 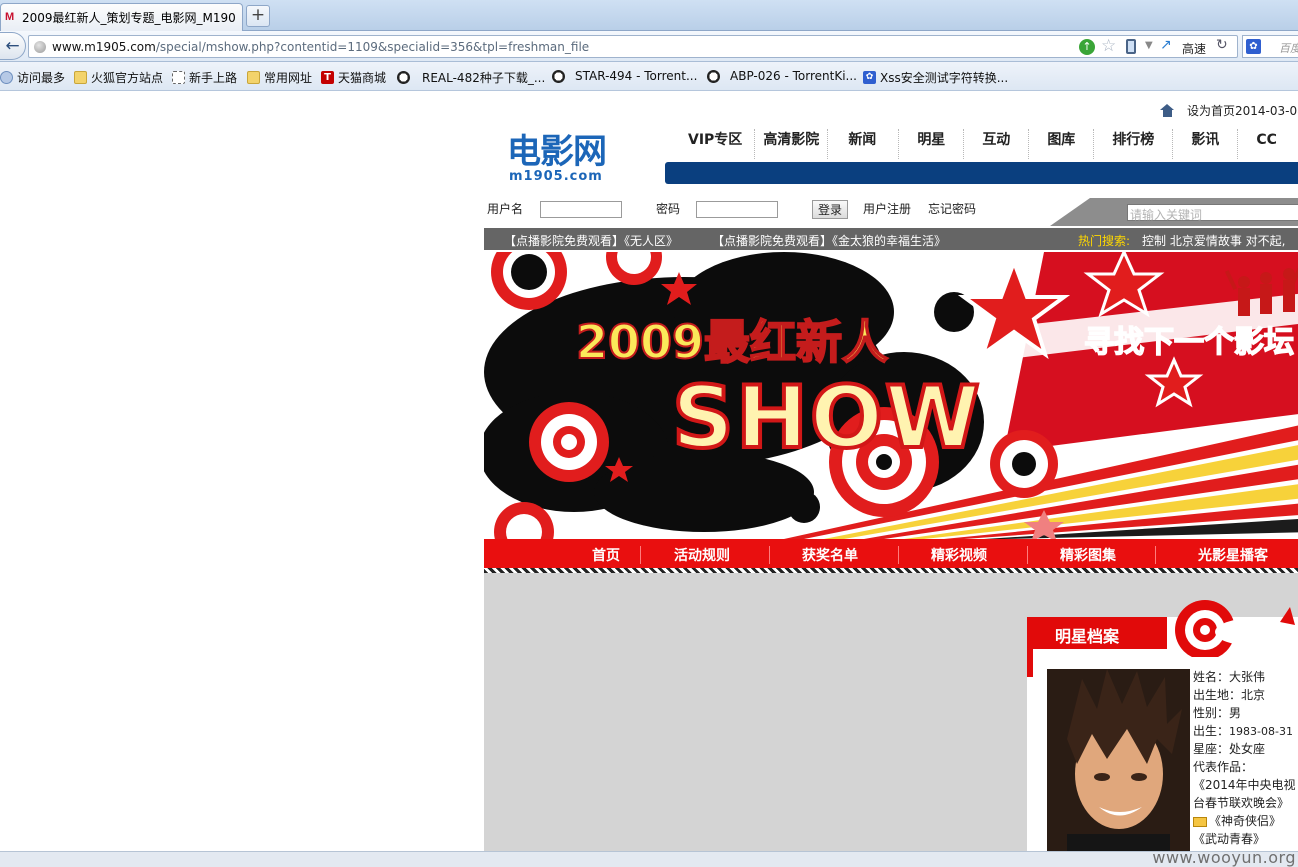 I want to click on nav-news: 新闻, so click(x=864, y=144).